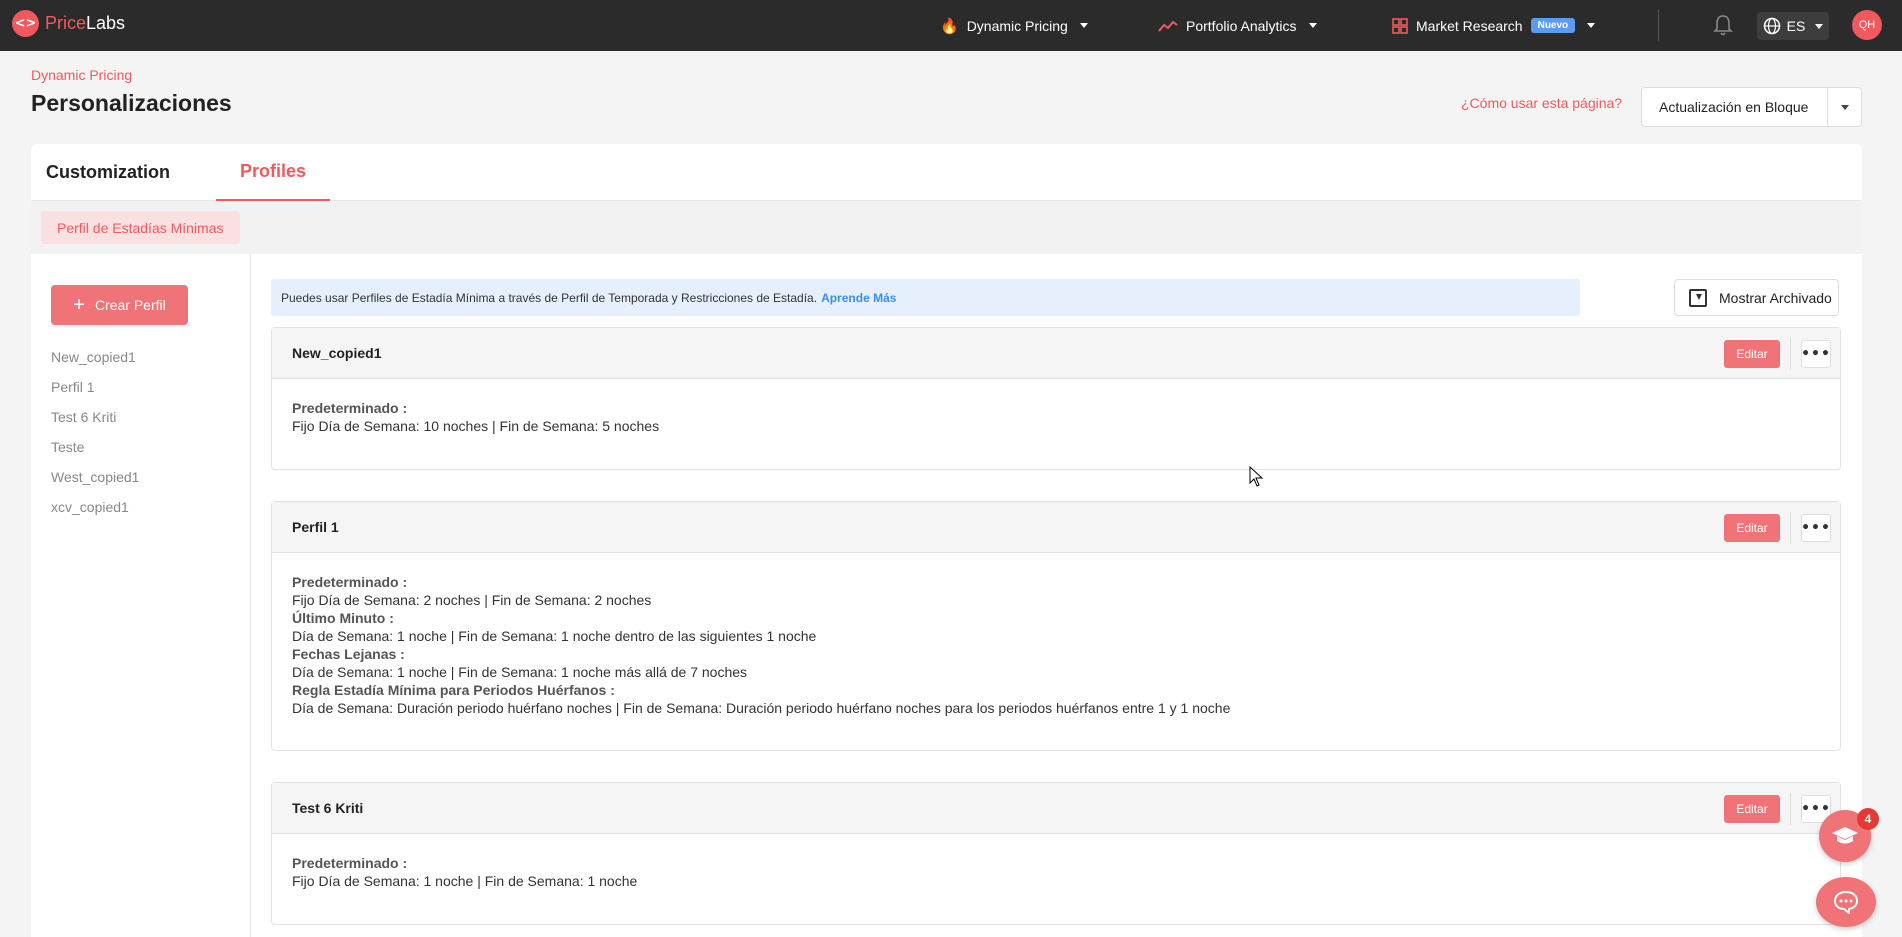 The height and width of the screenshot is (937, 1902). Describe the element at coordinates (343, 618) in the screenshot. I see `rule-label: Último Minuto :` at that location.